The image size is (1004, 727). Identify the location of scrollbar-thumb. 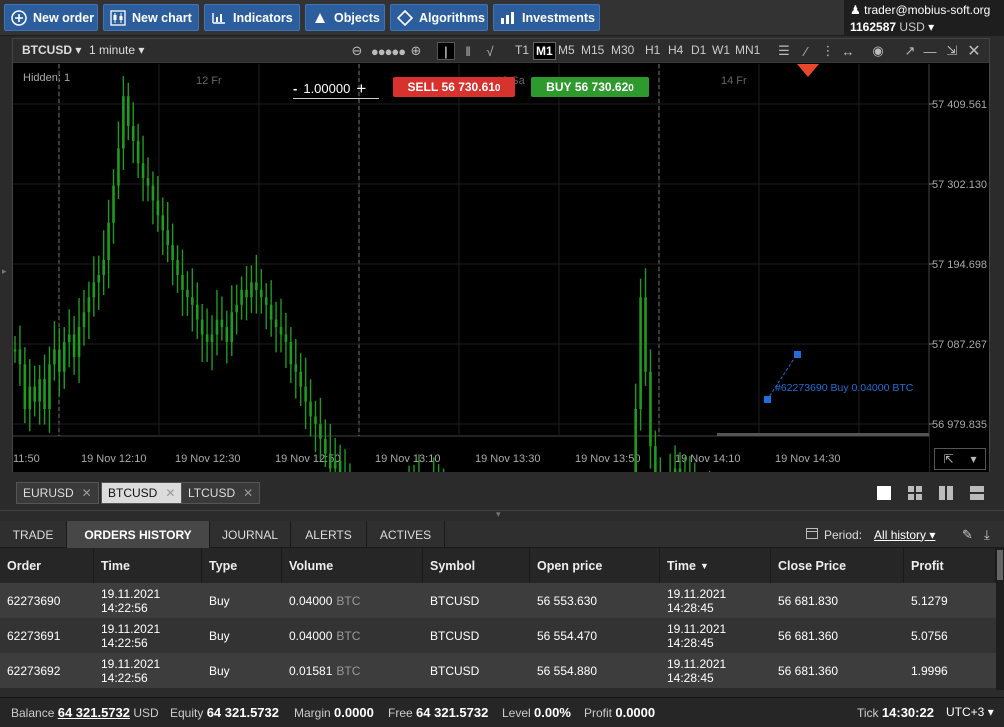
(1000, 565).